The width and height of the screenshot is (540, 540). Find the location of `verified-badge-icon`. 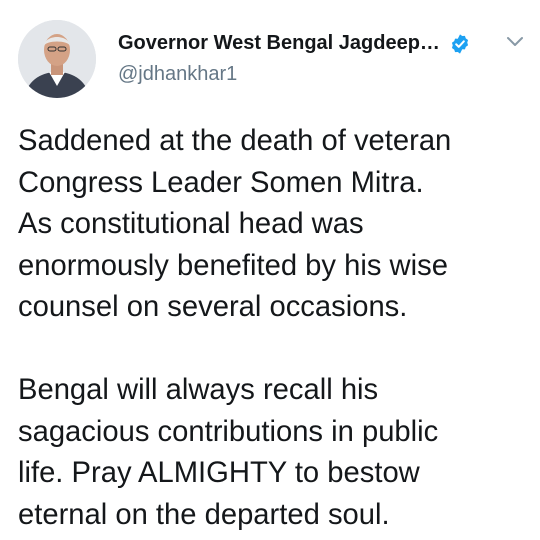

verified-badge-icon is located at coordinates (460, 44).